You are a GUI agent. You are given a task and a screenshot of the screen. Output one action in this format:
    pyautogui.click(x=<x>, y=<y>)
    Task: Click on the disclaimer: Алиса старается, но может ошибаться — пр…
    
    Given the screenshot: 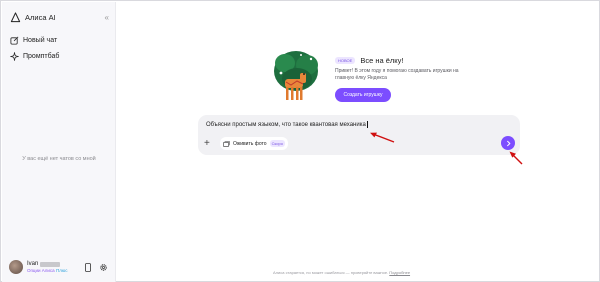 What is the action you would take?
    pyautogui.click(x=341, y=272)
    